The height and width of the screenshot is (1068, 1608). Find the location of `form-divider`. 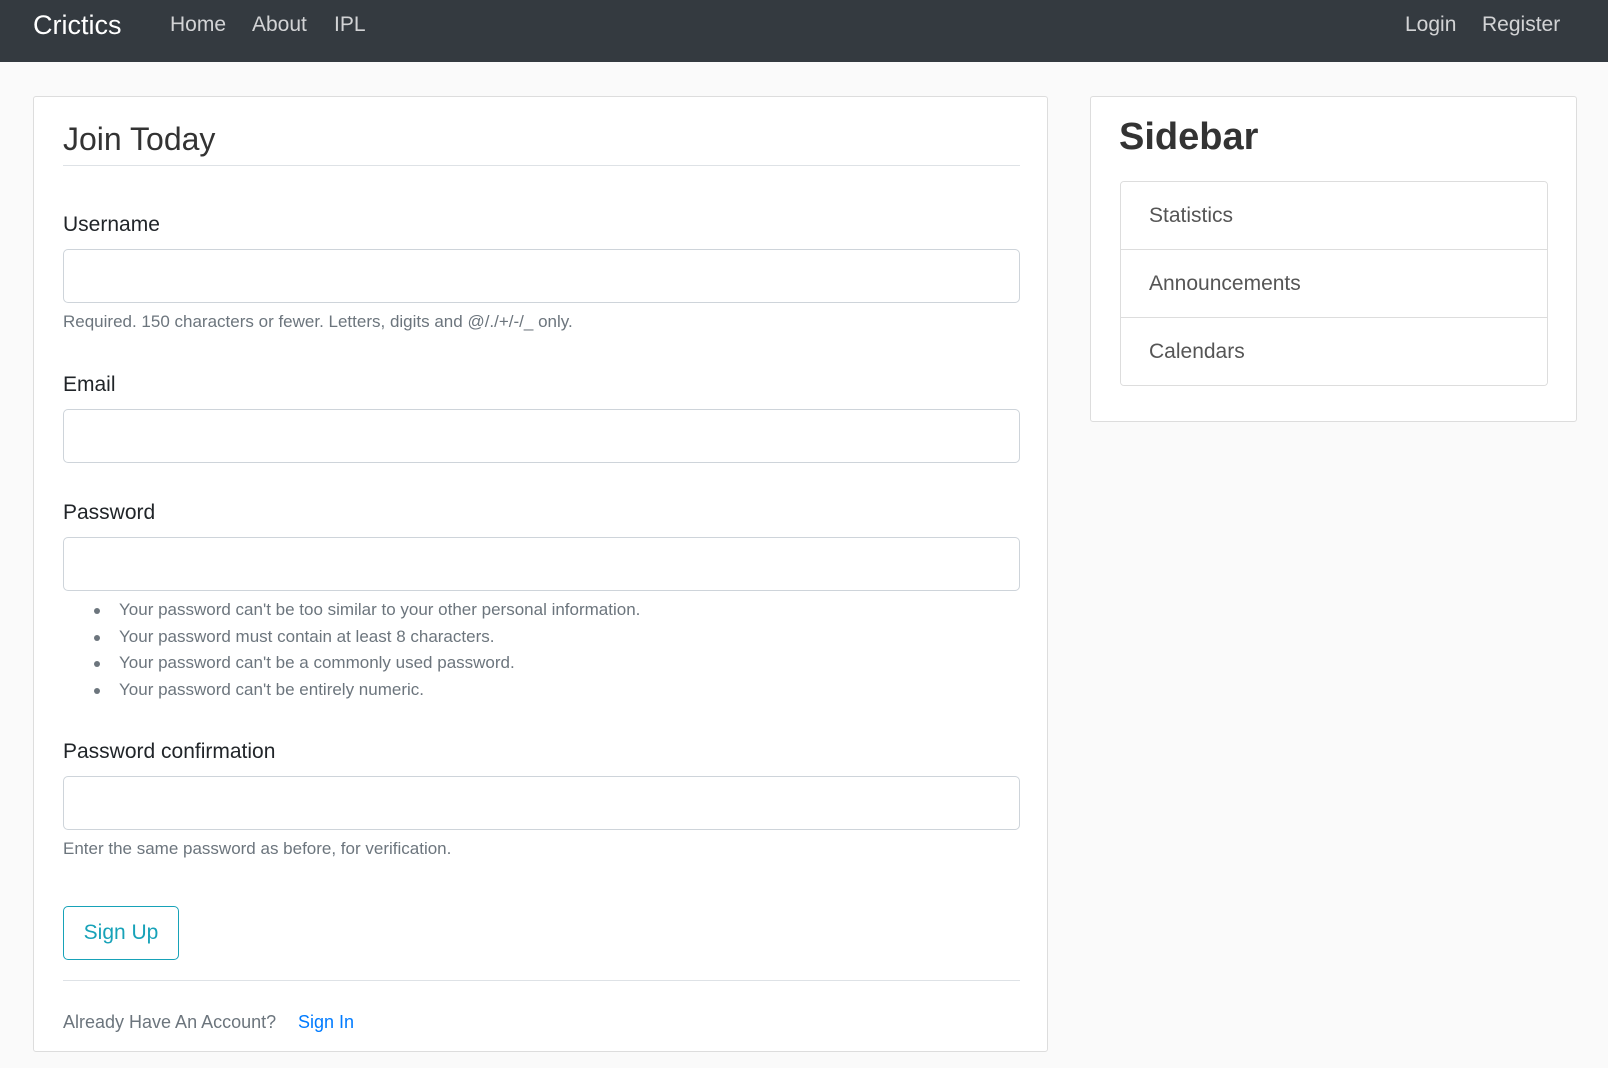

form-divider is located at coordinates (541, 980).